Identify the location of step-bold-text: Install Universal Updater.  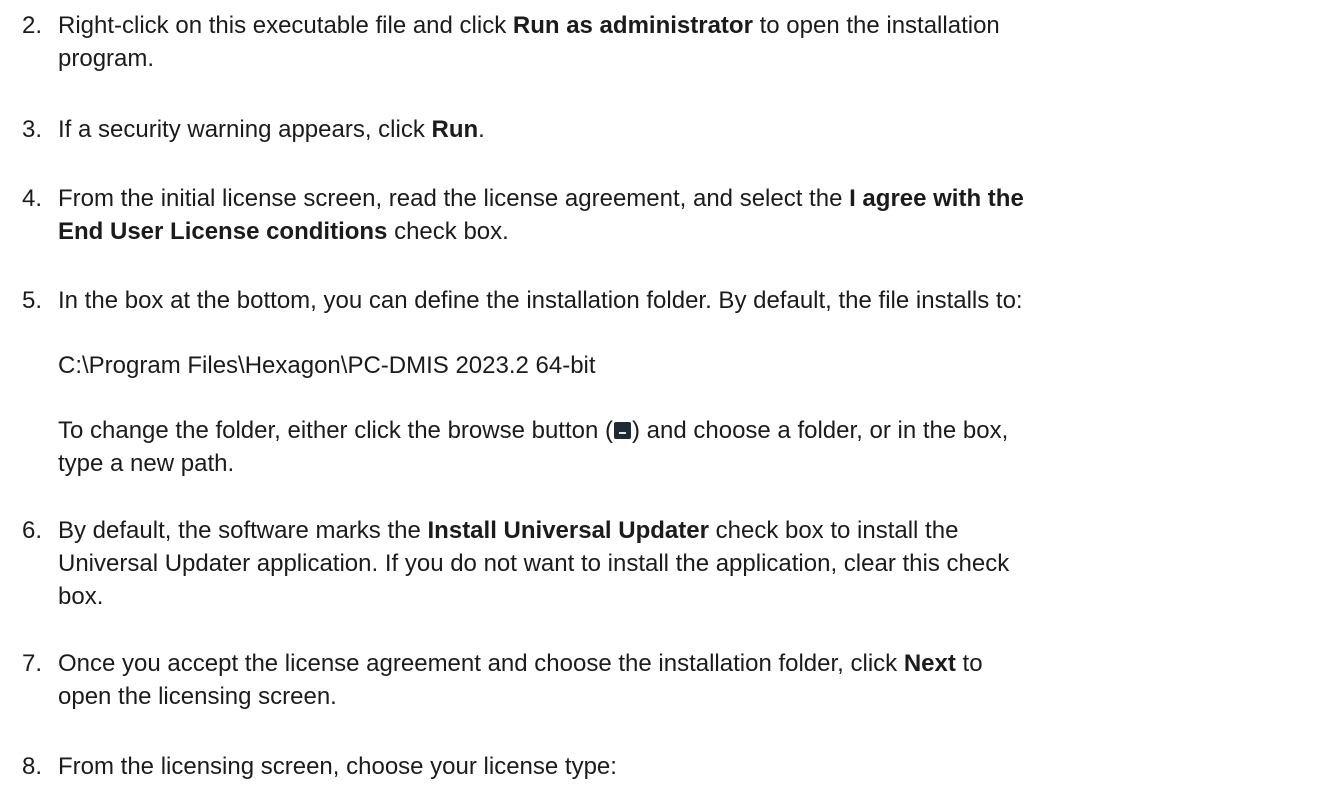
(568, 530).